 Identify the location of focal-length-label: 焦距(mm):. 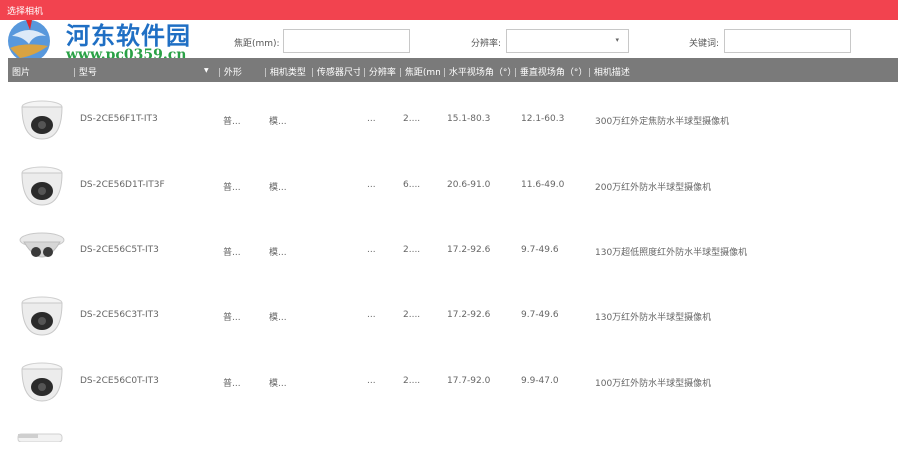
(257, 44).